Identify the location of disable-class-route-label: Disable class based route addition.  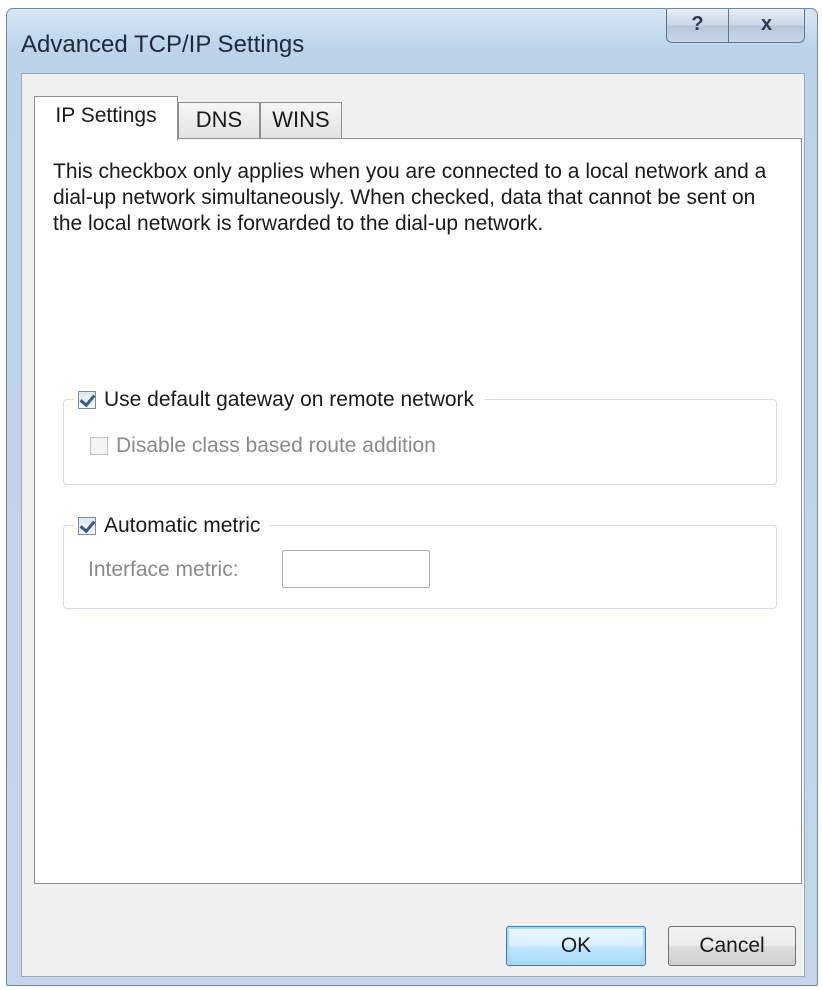
(276, 445).